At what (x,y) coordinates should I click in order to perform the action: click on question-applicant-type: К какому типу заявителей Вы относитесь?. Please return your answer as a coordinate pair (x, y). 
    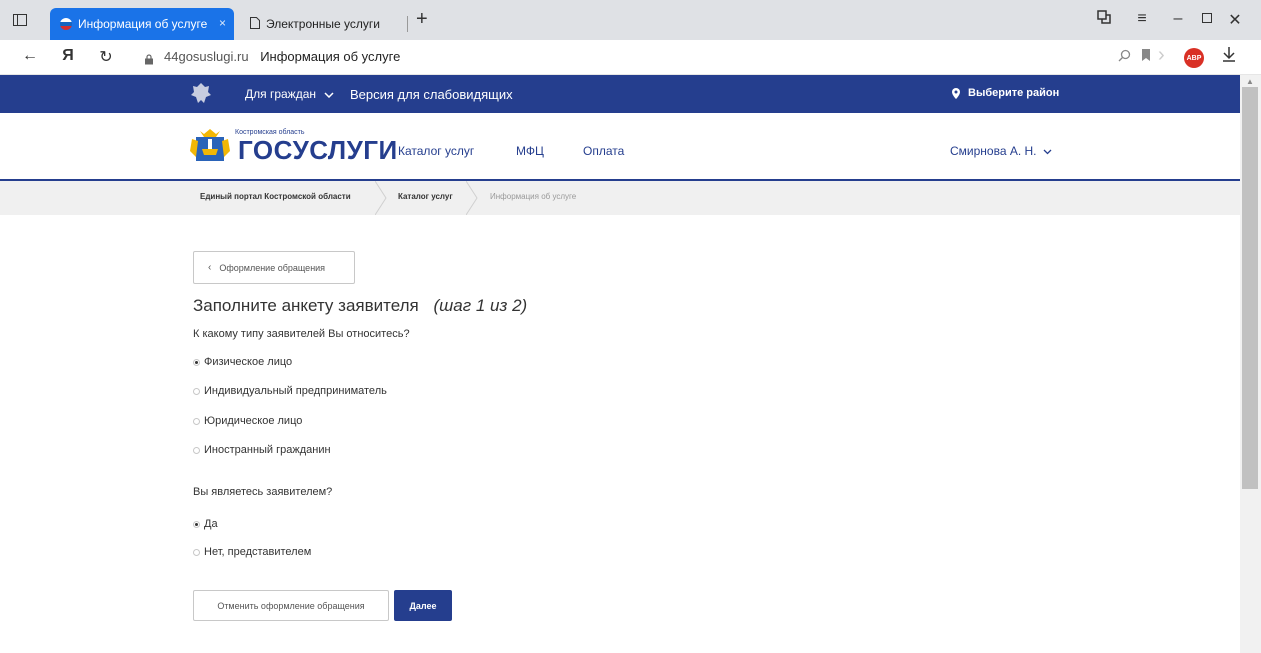
    Looking at the image, I should click on (301, 334).